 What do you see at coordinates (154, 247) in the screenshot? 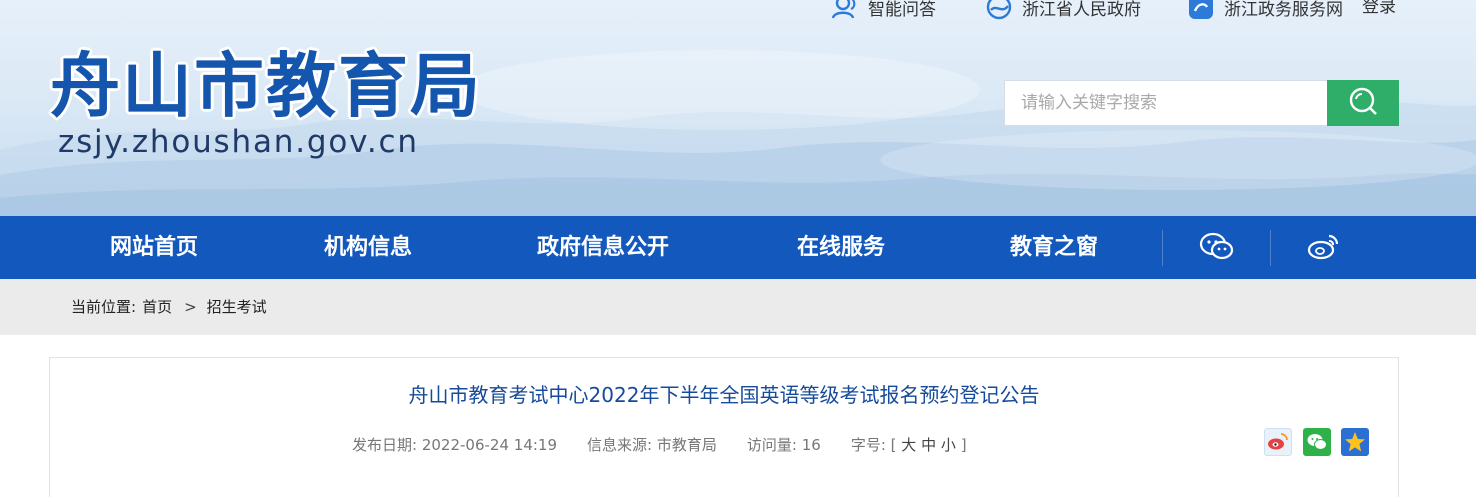
I see `nav-item-home: 网站首页` at bounding box center [154, 247].